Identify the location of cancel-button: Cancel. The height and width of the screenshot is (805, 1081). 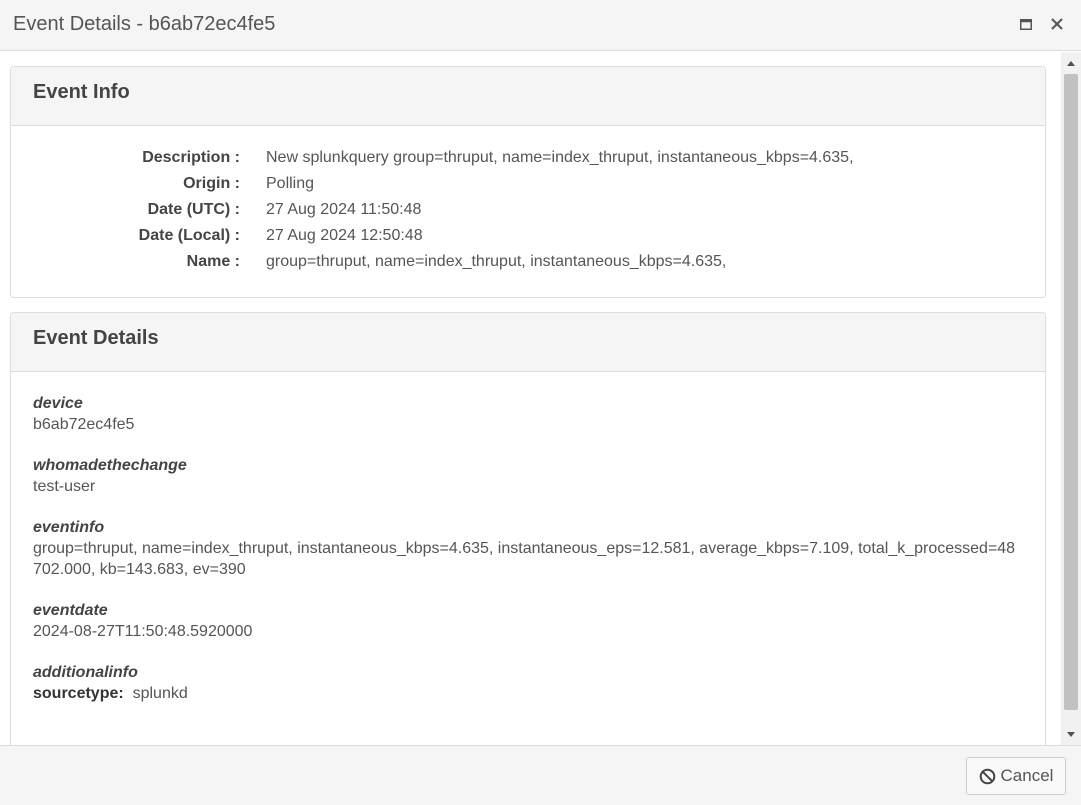
(1016, 776).